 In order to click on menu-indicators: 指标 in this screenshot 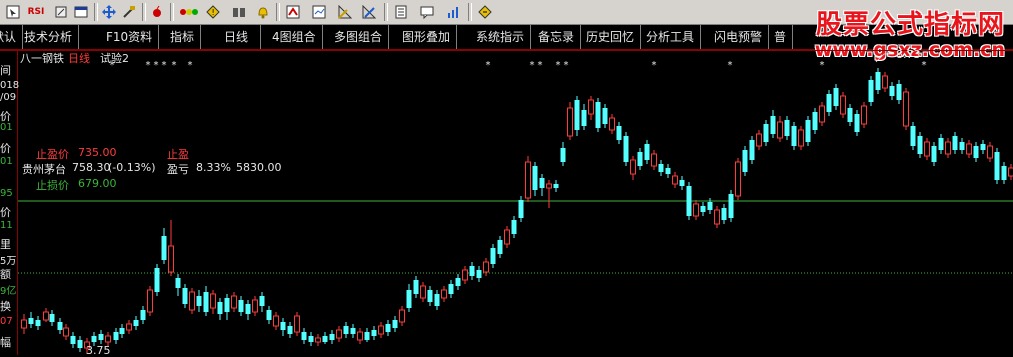, I will do `click(182, 37)`.